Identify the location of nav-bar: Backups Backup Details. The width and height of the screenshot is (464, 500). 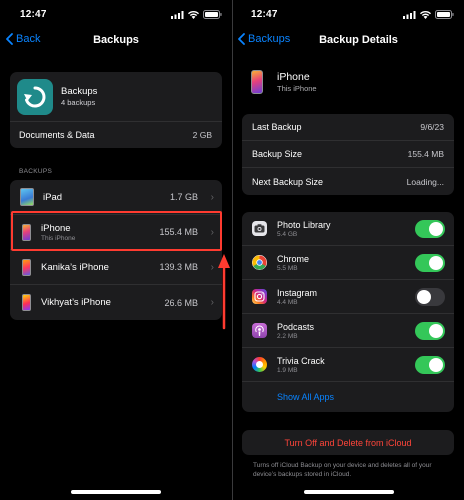
(348, 41).